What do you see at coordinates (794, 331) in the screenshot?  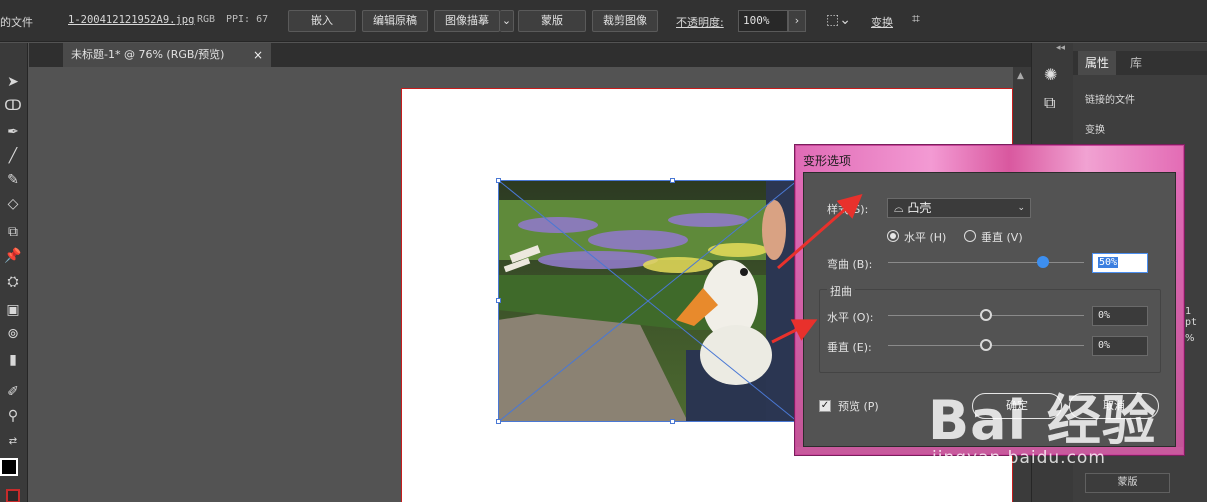 I see `arrow-to-distortion` at bounding box center [794, 331].